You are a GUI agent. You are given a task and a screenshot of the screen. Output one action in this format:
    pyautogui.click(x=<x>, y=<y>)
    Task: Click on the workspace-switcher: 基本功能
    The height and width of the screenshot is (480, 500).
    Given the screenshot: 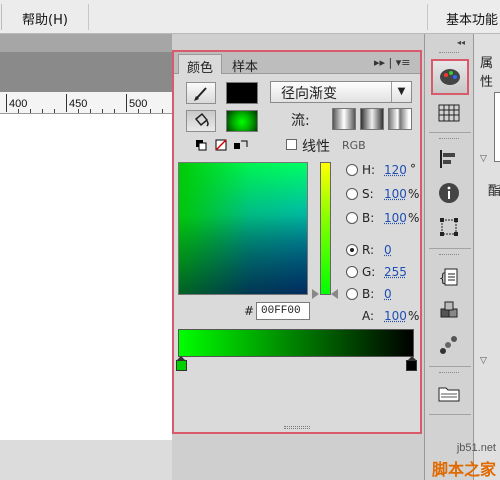 What is the action you would take?
    pyautogui.click(x=472, y=18)
    